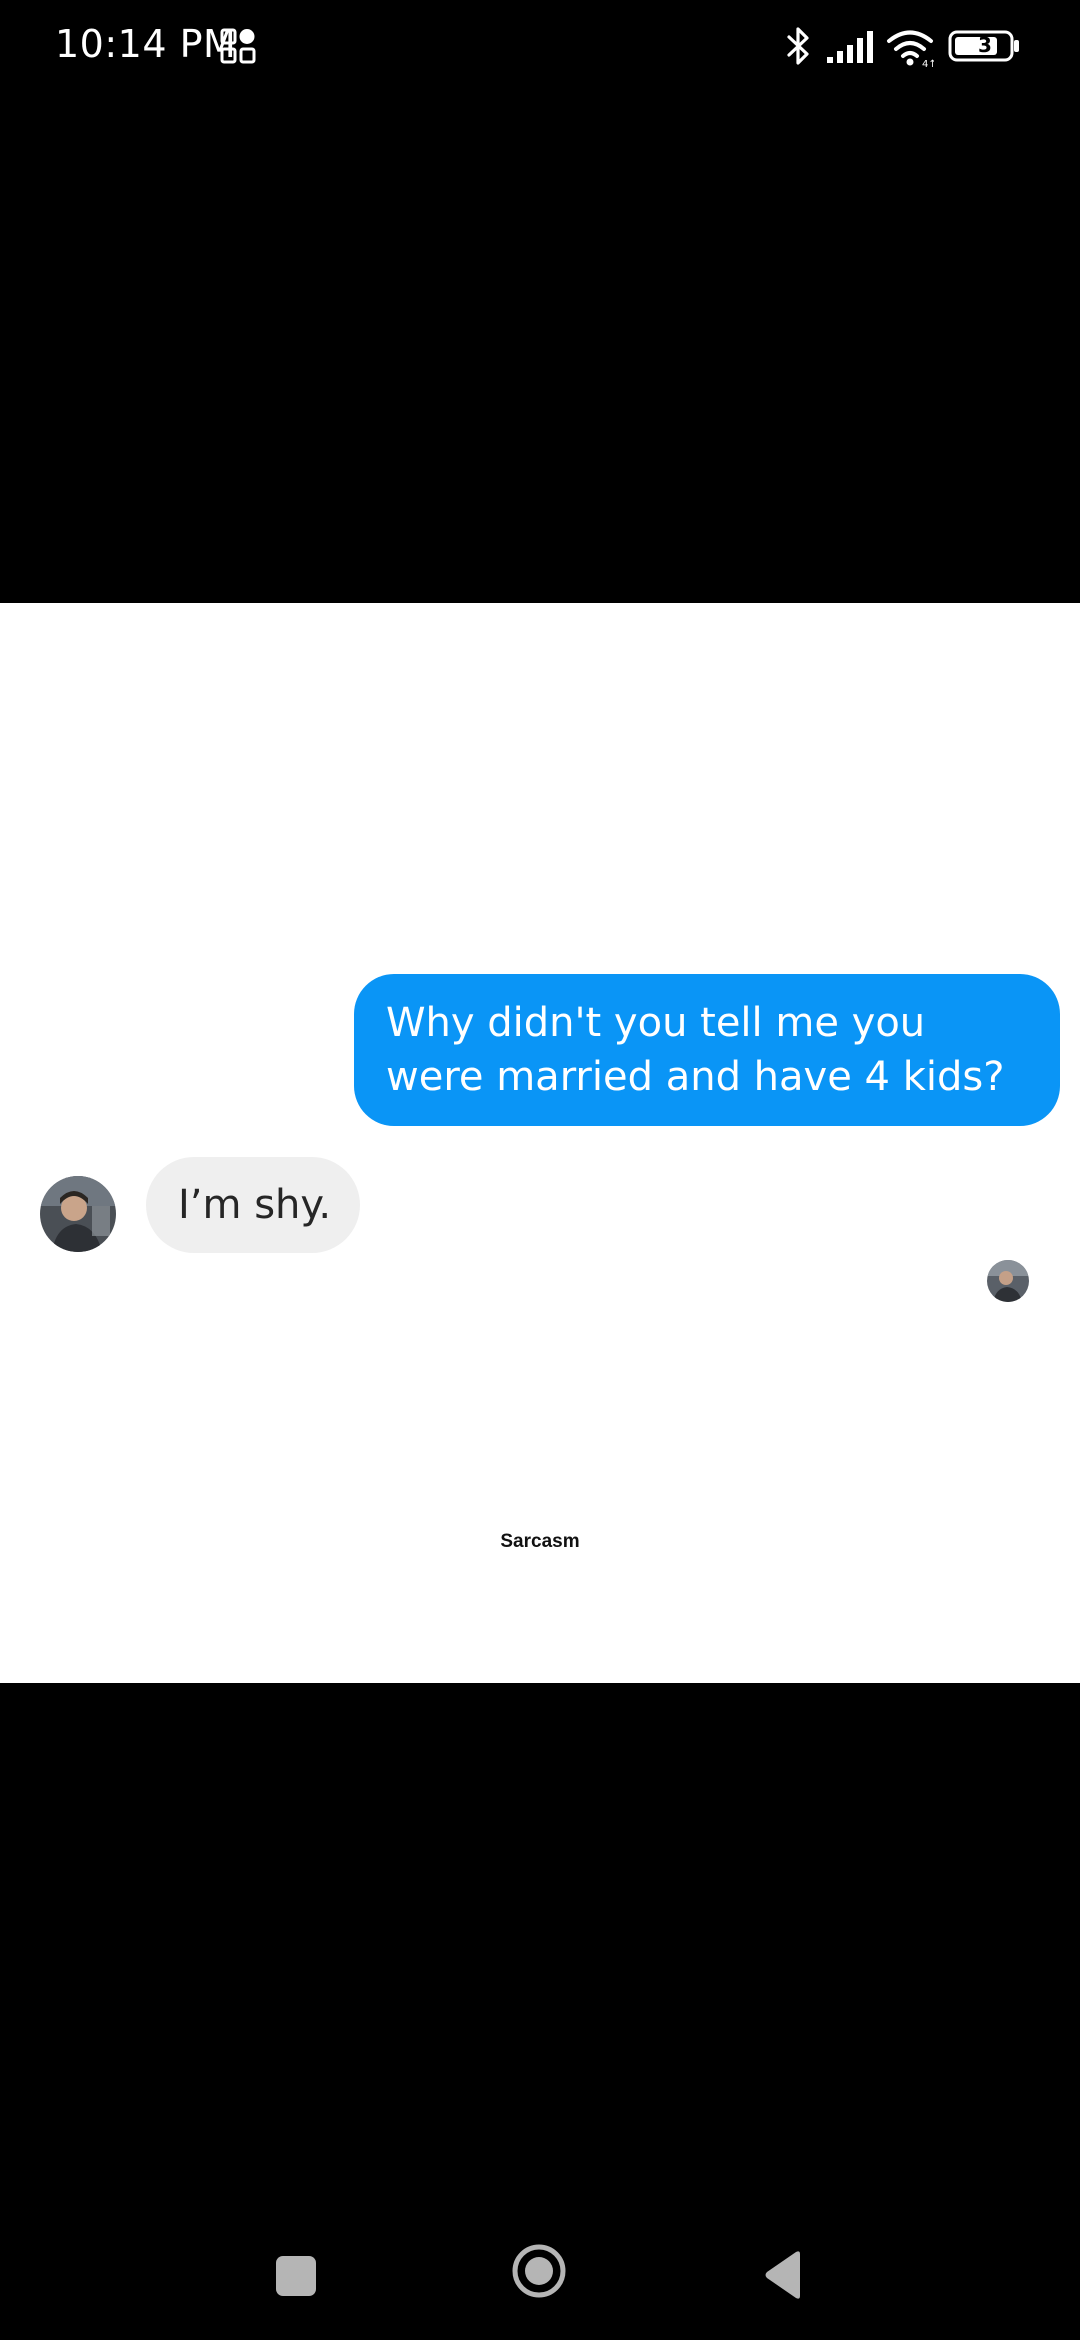 Image resolution: width=1080 pixels, height=2340 pixels. Describe the element at coordinates (540, 1541) in the screenshot. I see `caption-text: Sarcasm` at that location.